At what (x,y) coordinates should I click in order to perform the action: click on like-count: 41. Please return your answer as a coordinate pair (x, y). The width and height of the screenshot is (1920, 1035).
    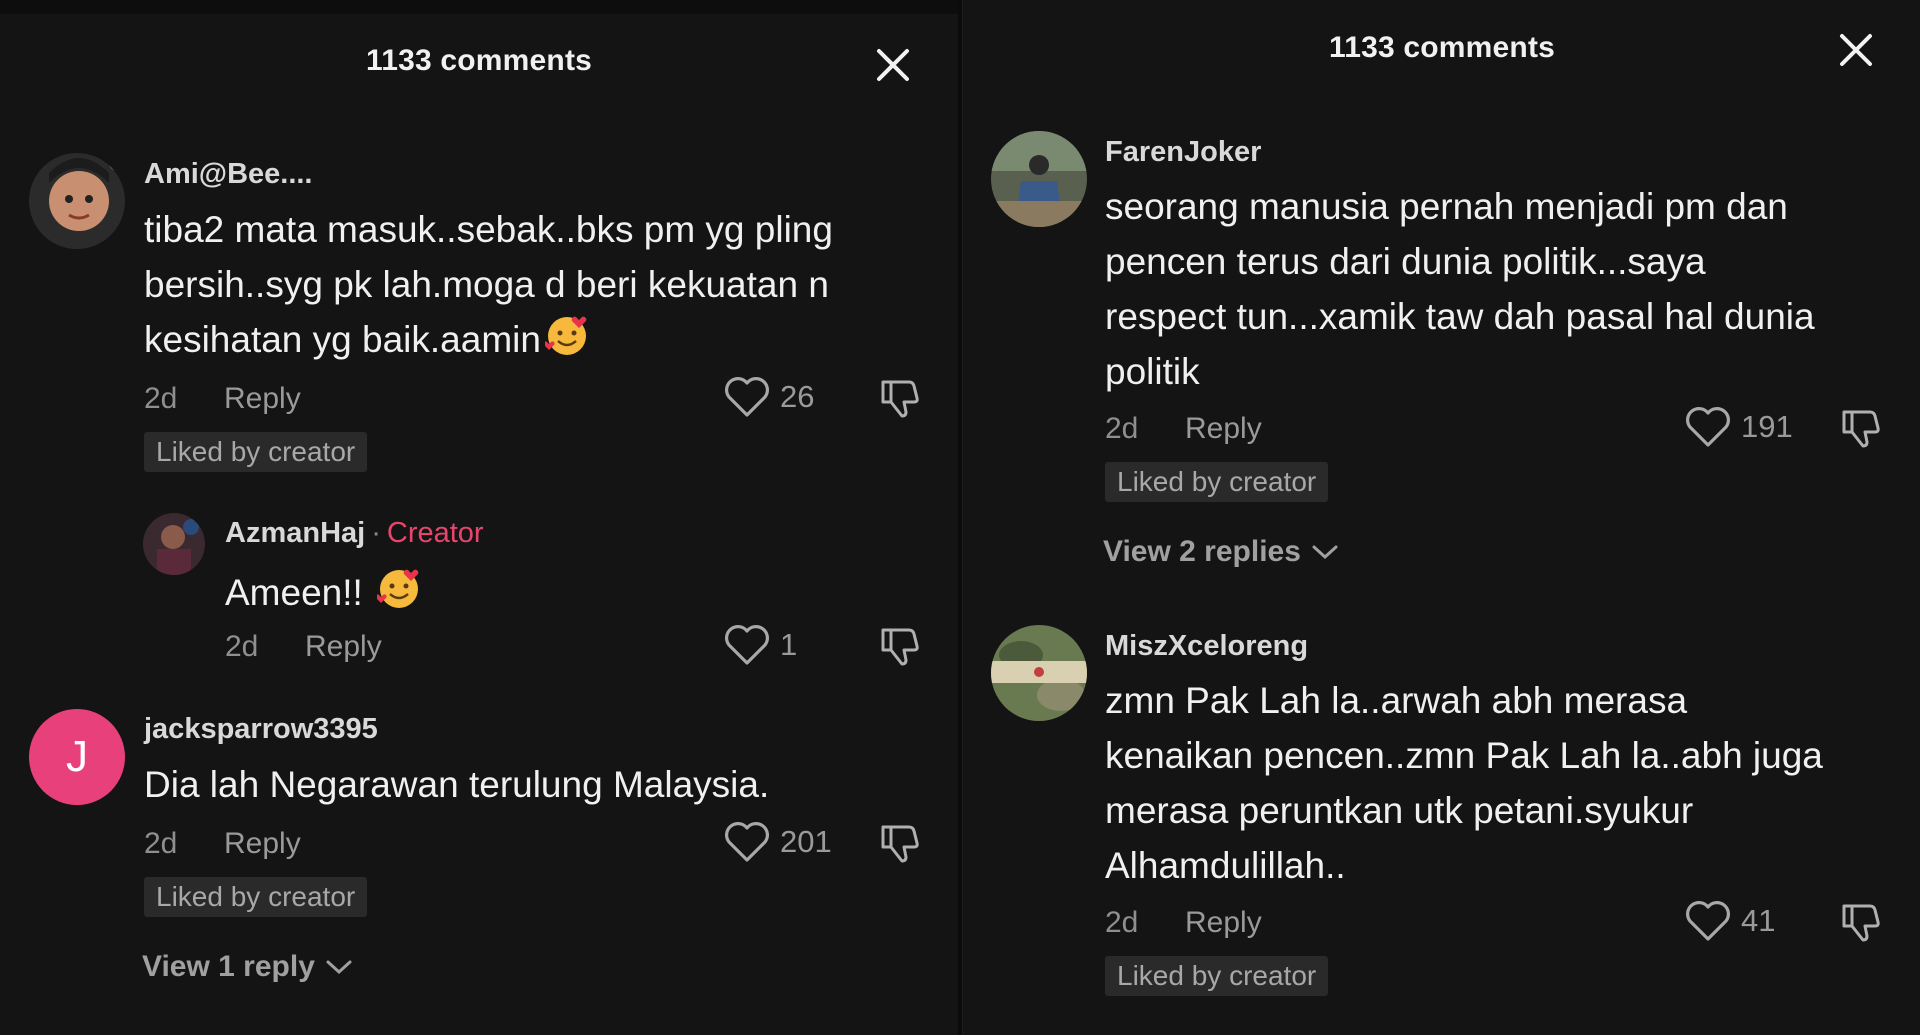
    Looking at the image, I should click on (1758, 920).